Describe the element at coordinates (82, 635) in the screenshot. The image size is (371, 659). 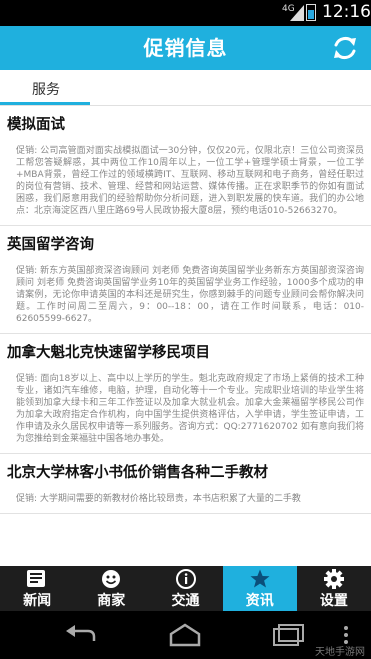
I see `back-icon` at that location.